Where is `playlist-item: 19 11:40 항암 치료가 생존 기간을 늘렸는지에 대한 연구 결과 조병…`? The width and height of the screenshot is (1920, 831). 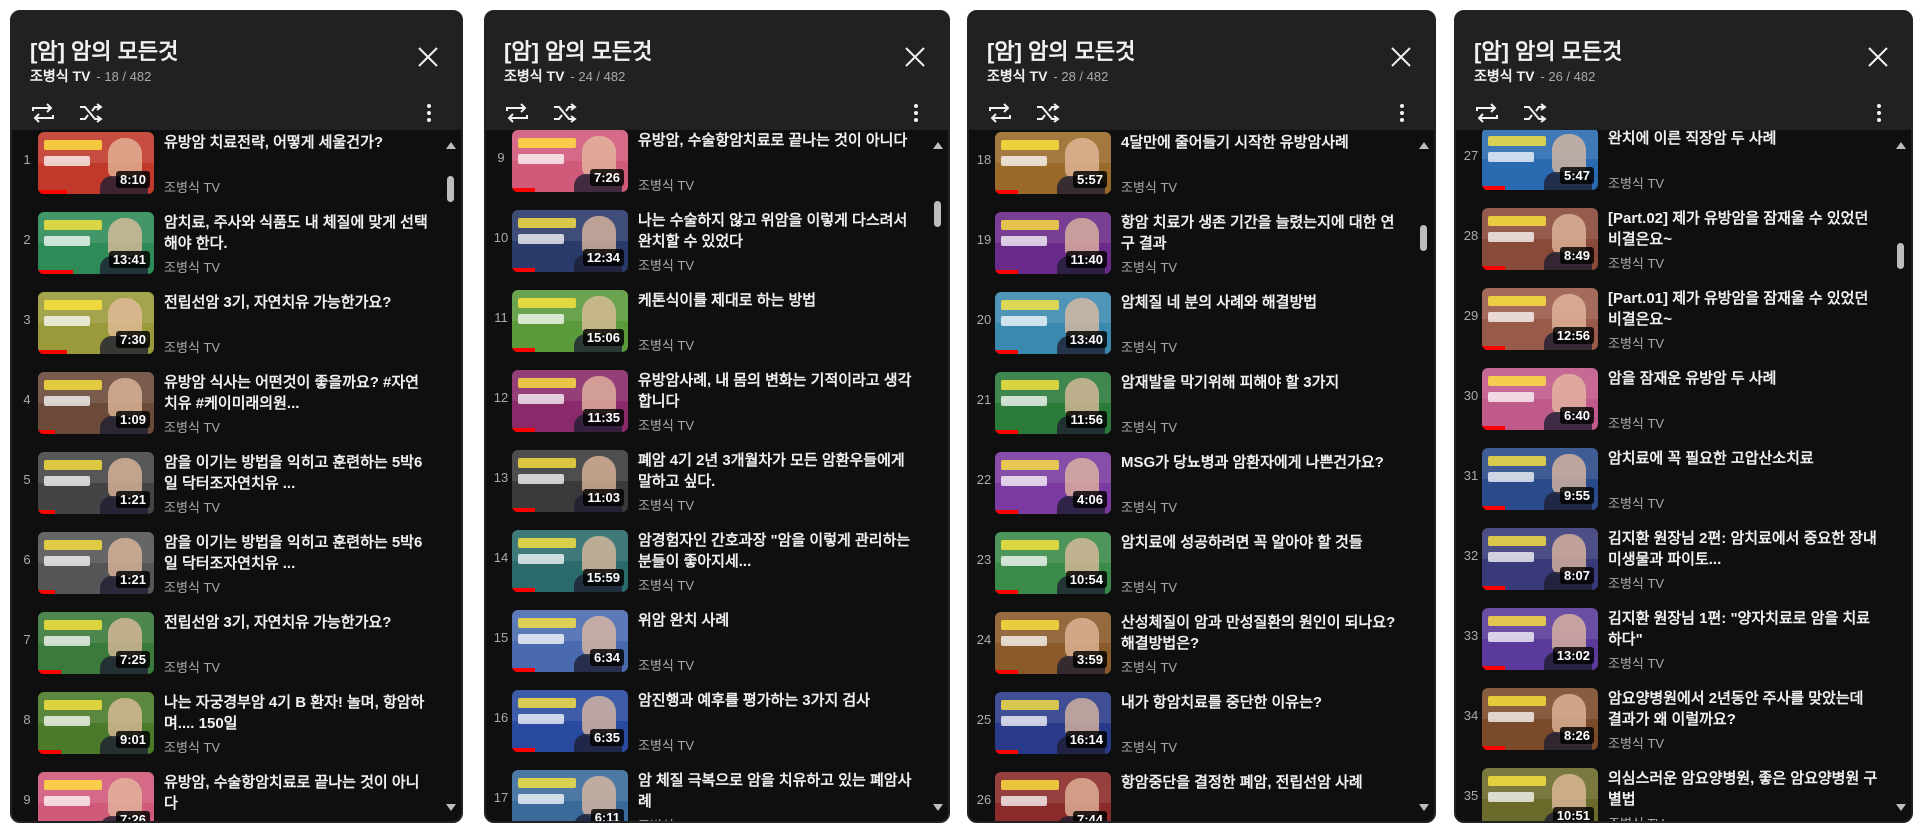 playlist-item: 19 11:40 항암 치료가 생존 기간을 늘렸는지에 대한 연구 결과 조병… is located at coordinates (1190, 242).